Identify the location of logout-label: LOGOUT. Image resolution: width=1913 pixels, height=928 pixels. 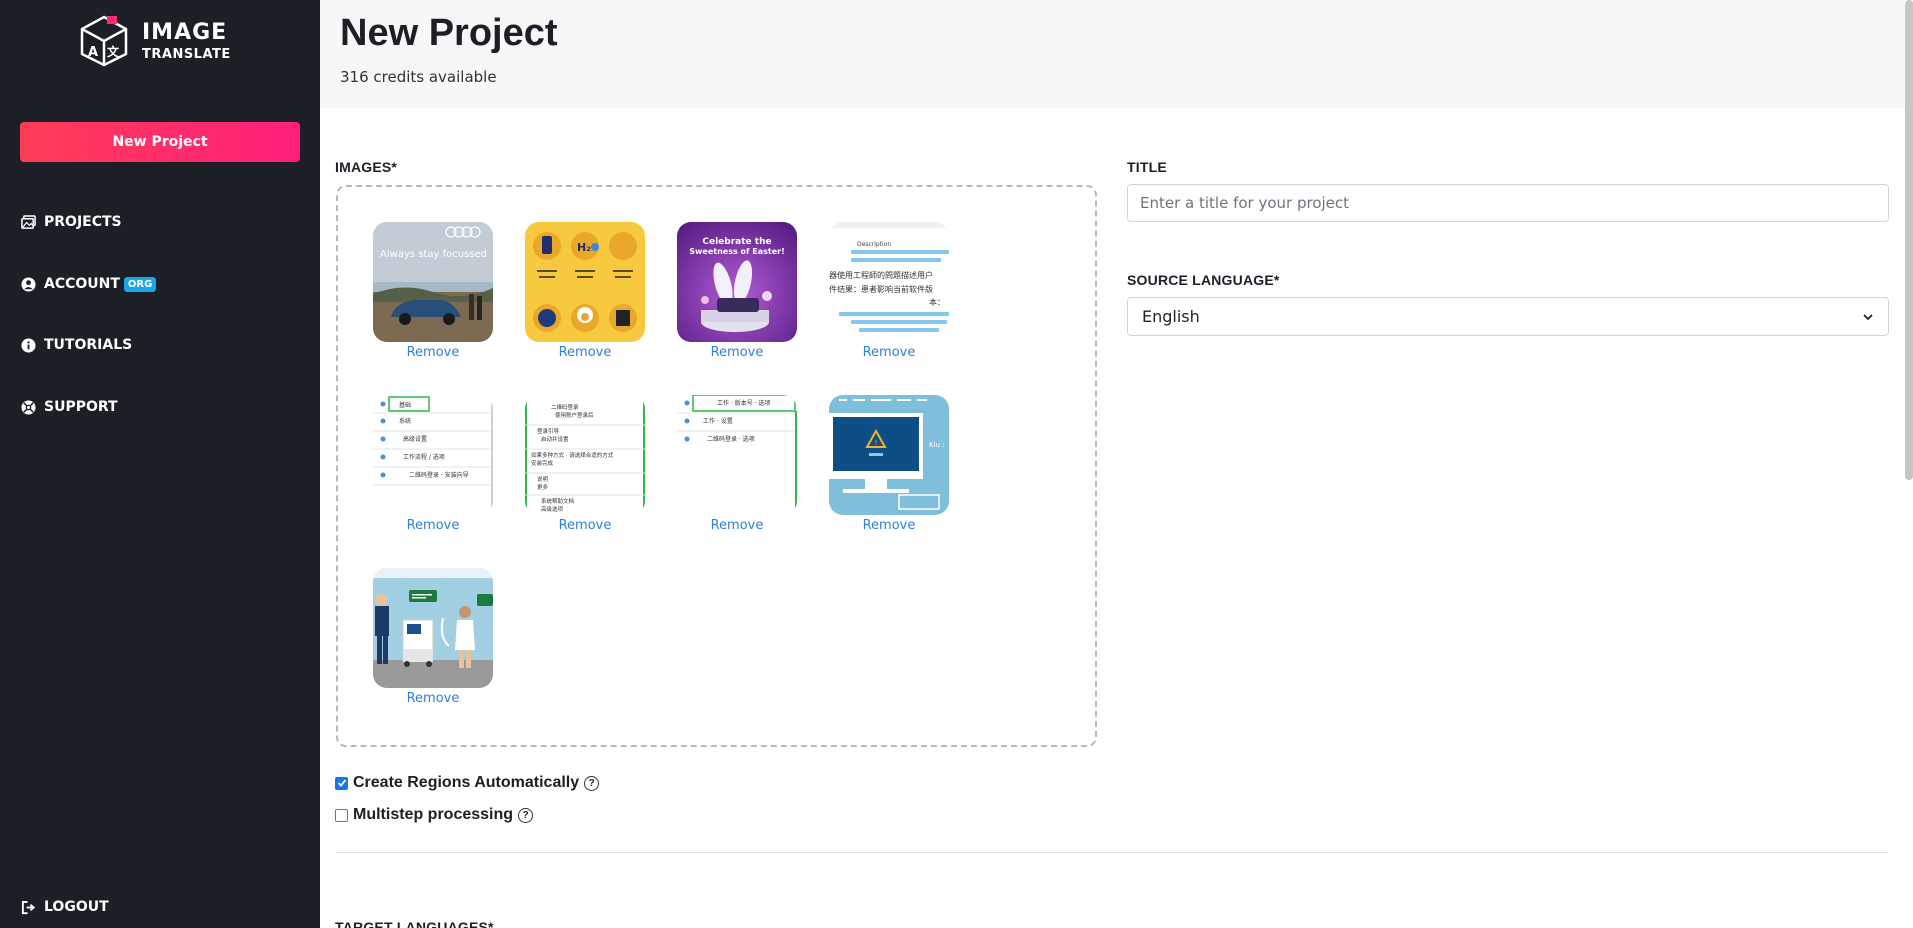
(76, 907).